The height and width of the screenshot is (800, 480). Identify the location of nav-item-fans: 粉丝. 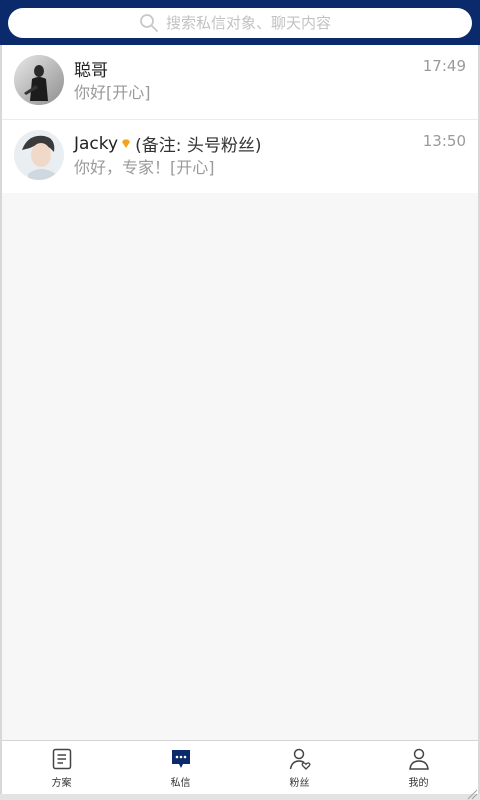
(299, 767).